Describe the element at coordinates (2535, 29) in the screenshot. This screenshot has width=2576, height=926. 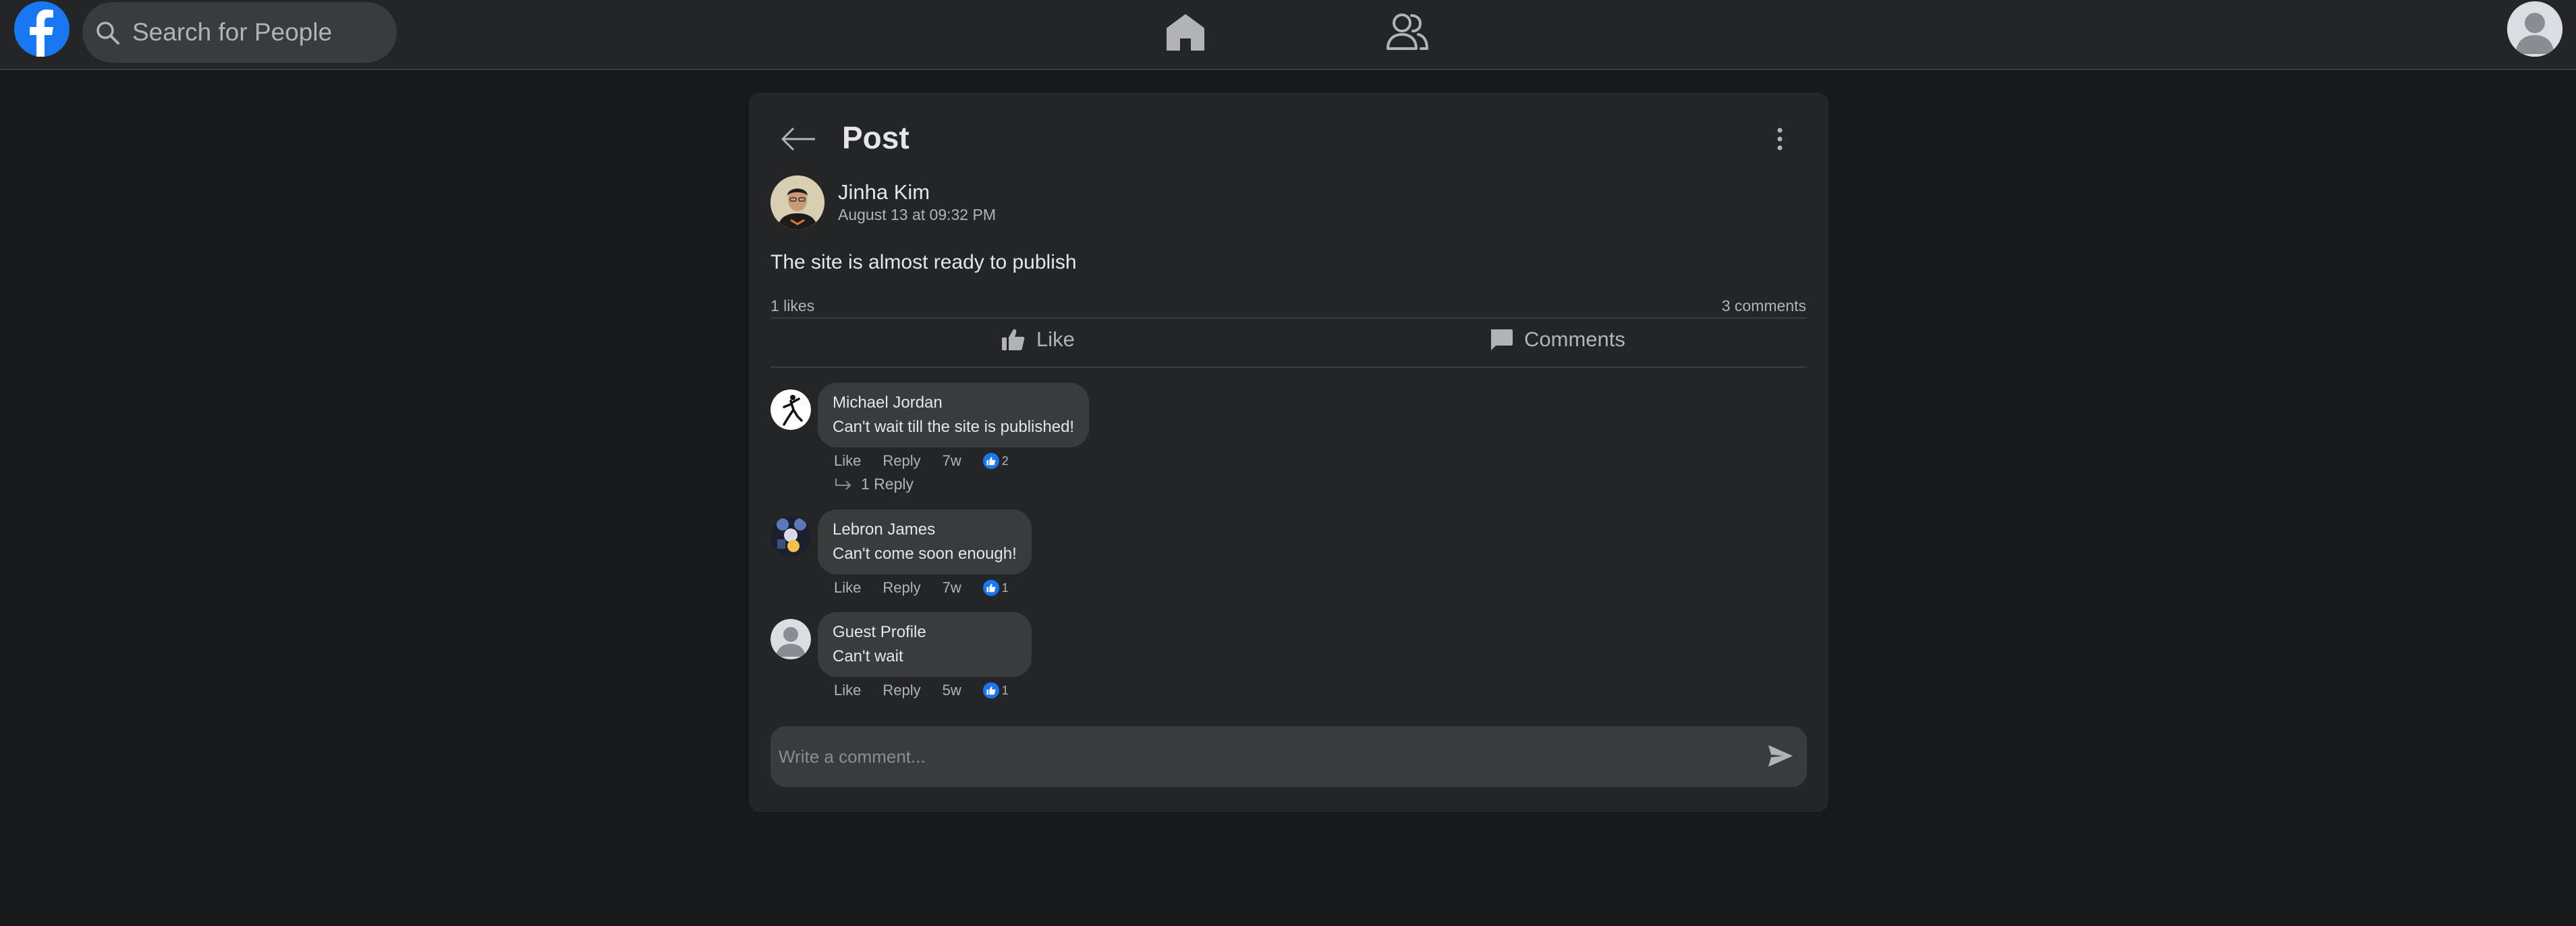
I see `user-avatar` at that location.